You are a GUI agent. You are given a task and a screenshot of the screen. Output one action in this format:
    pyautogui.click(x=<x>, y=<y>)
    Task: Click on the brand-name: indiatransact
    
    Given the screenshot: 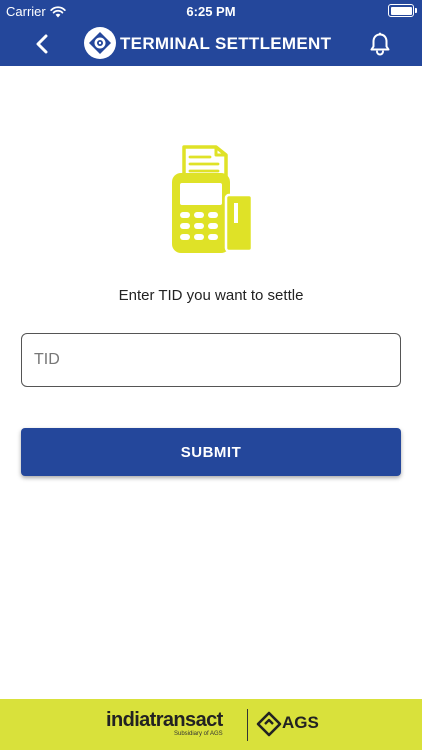 What is the action you would take?
    pyautogui.click(x=164, y=720)
    